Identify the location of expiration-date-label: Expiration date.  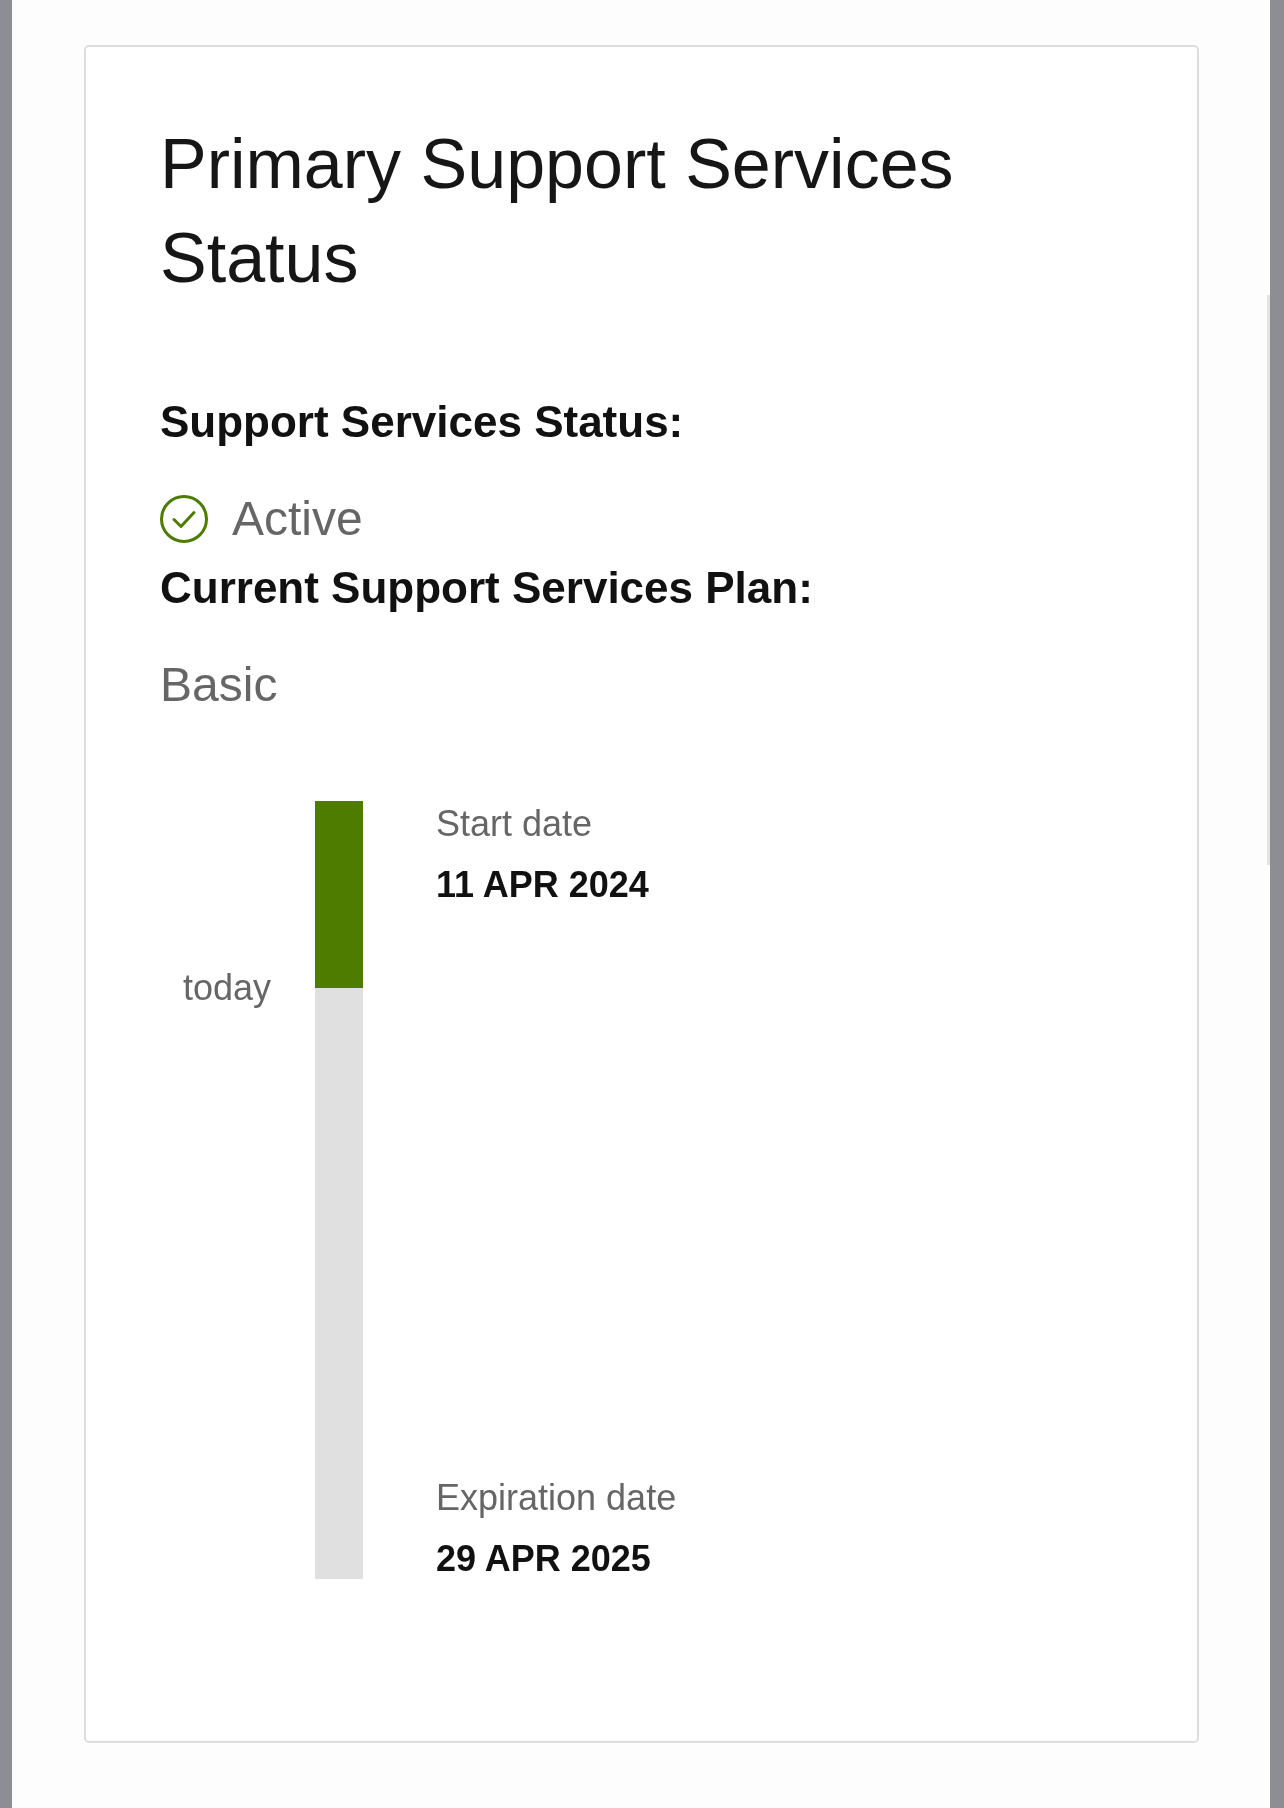
(556, 1498).